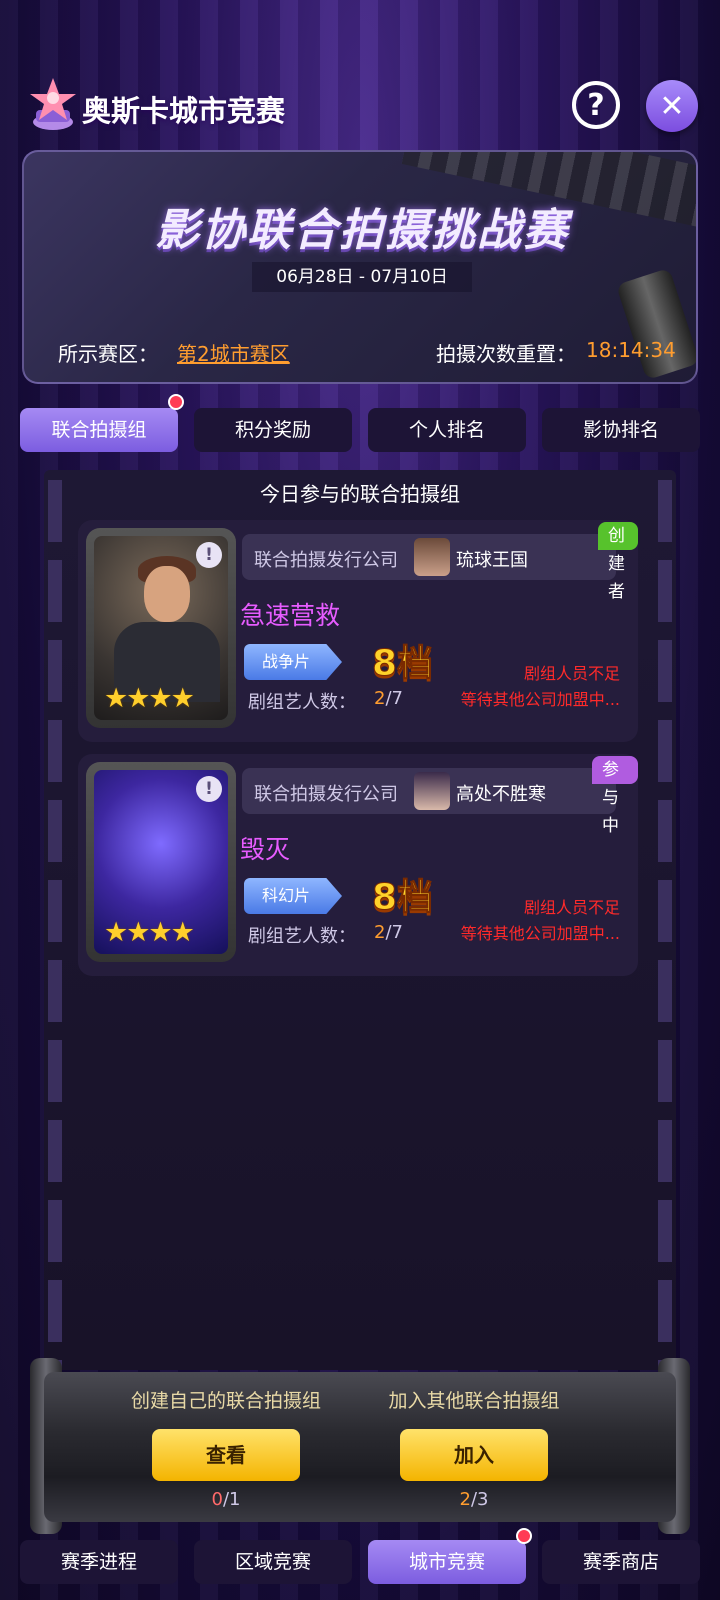  What do you see at coordinates (293, 896) in the screenshot?
I see `genre-tag: 科幻片` at bounding box center [293, 896].